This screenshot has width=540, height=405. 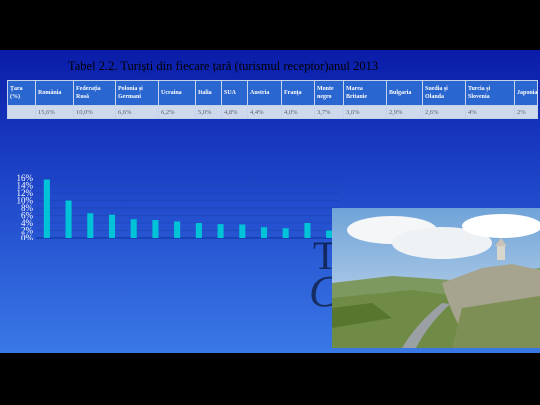 I want to click on table-cell: 4%, so click(x=490, y=112).